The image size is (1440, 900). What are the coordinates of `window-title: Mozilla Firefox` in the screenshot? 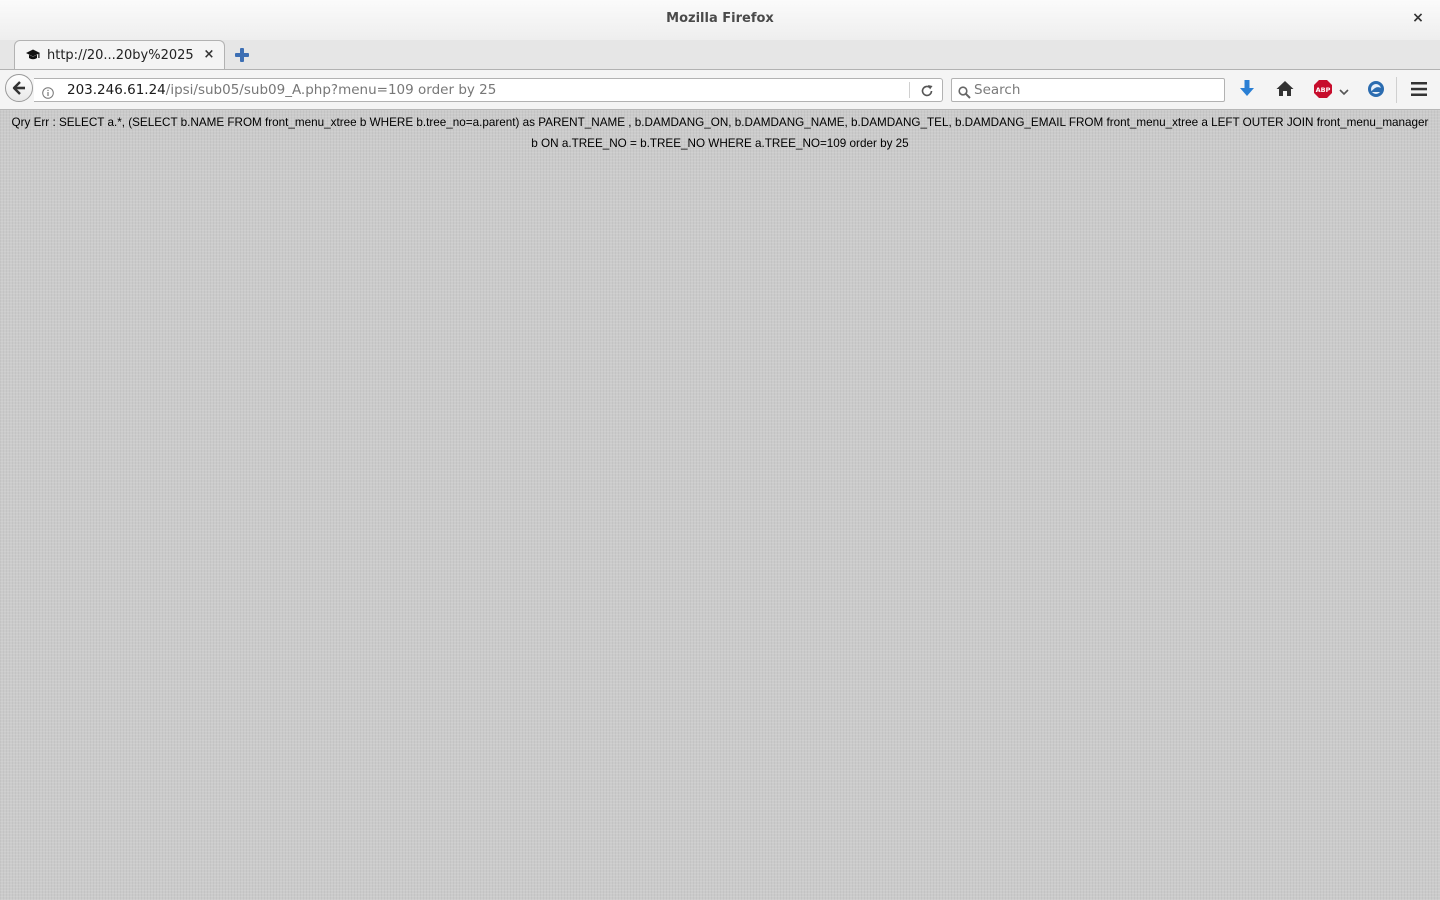 It's located at (720, 18).